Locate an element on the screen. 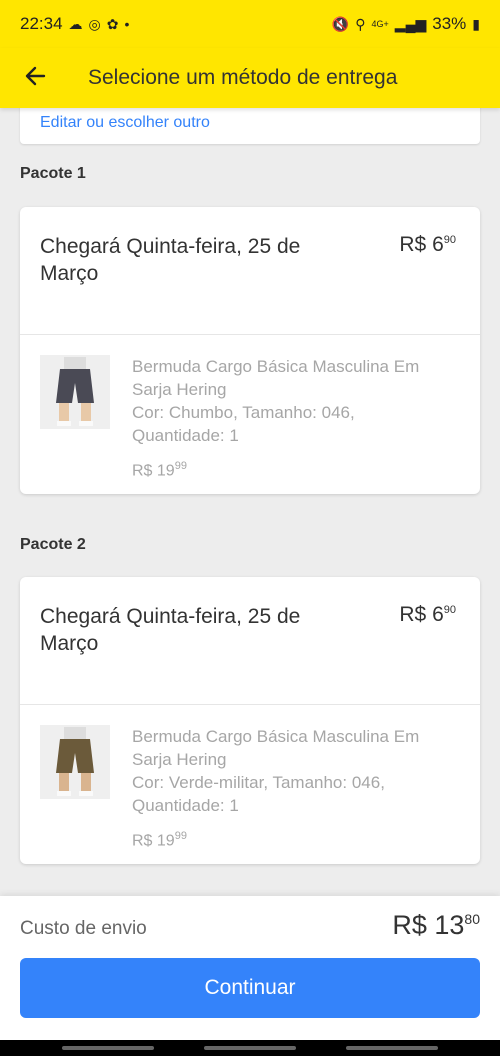 The image size is (500, 1056). app-icon: ✿ is located at coordinates (112, 23).